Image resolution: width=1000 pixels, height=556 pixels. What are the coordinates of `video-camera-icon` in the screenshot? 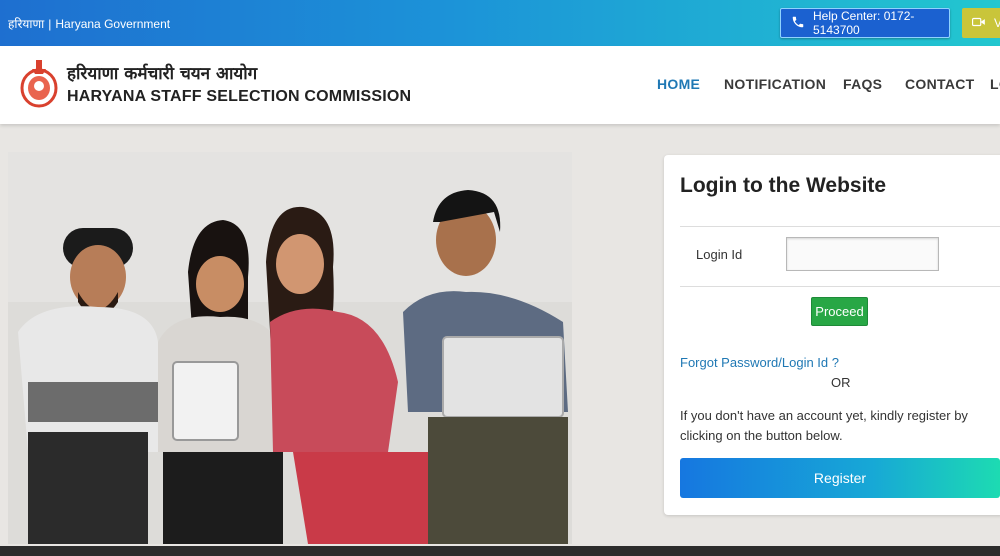 It's located at (979, 23).